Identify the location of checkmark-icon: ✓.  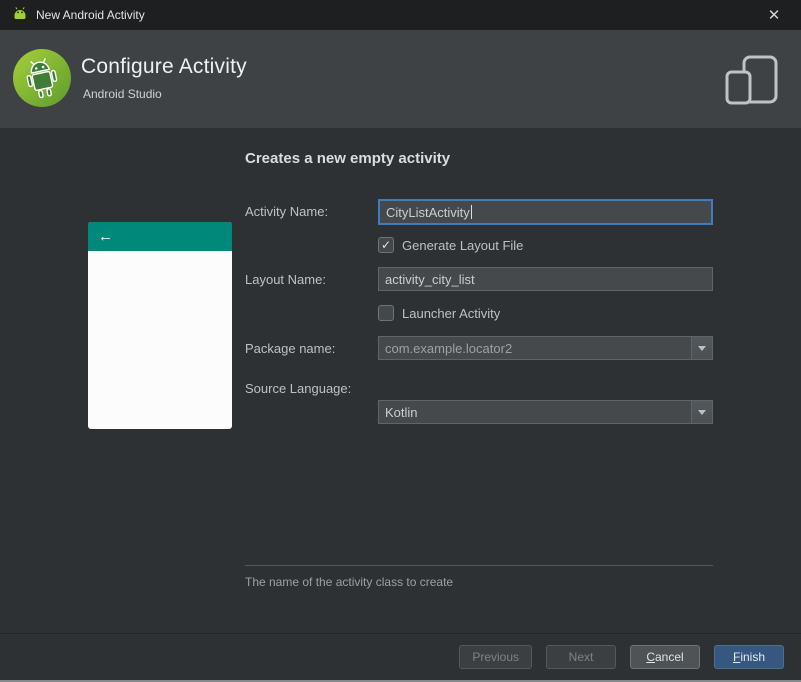
(386, 245).